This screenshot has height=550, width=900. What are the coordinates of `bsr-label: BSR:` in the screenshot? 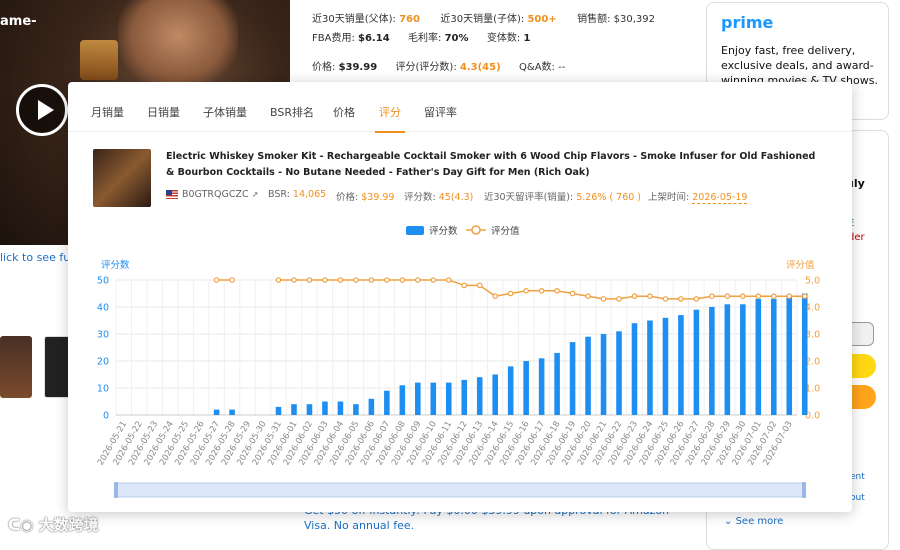 It's located at (279, 194).